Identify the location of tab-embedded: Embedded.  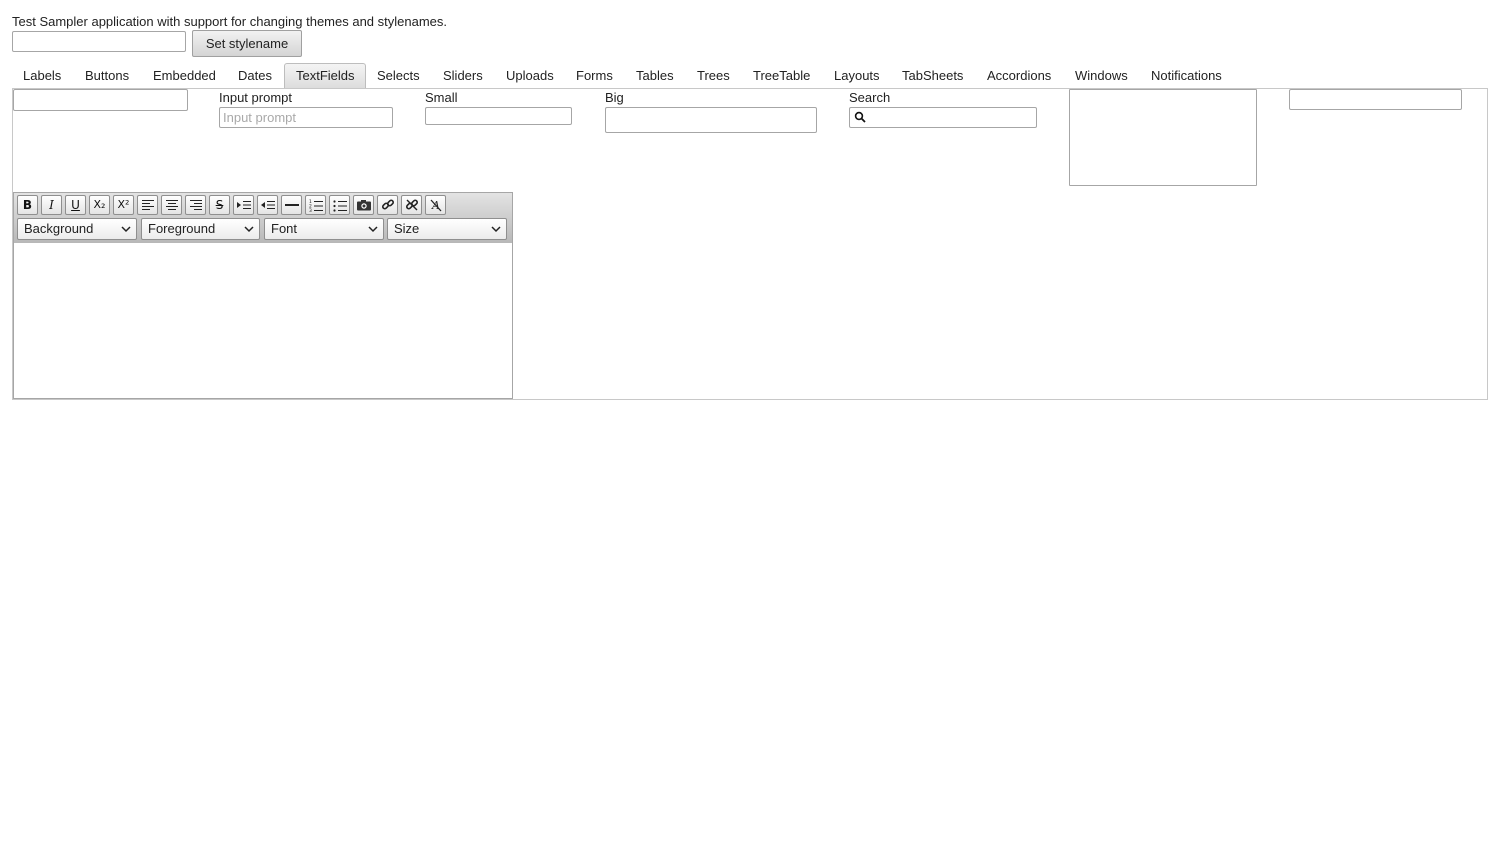
(184, 76).